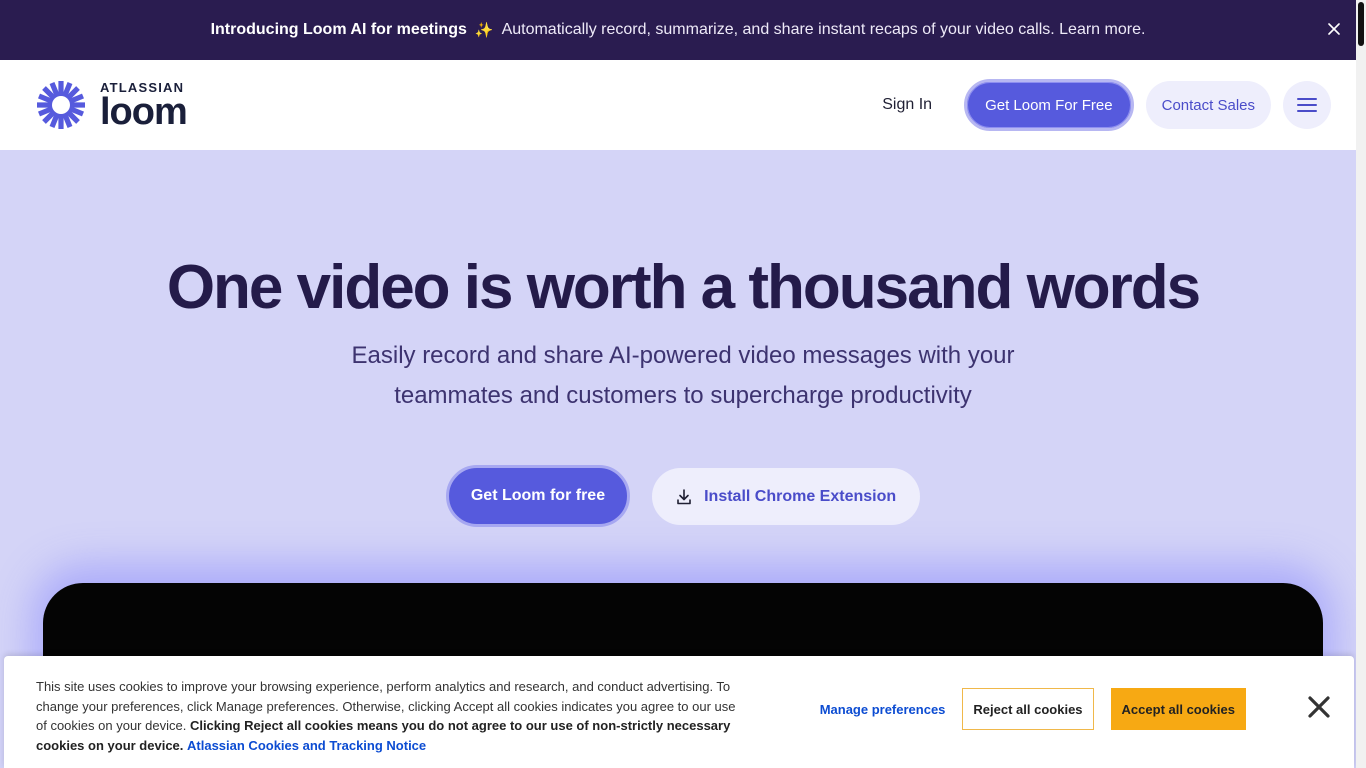  What do you see at coordinates (800, 496) in the screenshot?
I see `install-chrome-extension-label: Install Chrome Extension` at bounding box center [800, 496].